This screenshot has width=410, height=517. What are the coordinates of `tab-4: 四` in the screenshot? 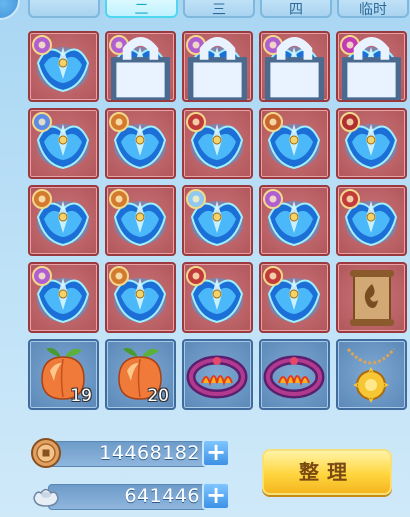 It's located at (296, 9).